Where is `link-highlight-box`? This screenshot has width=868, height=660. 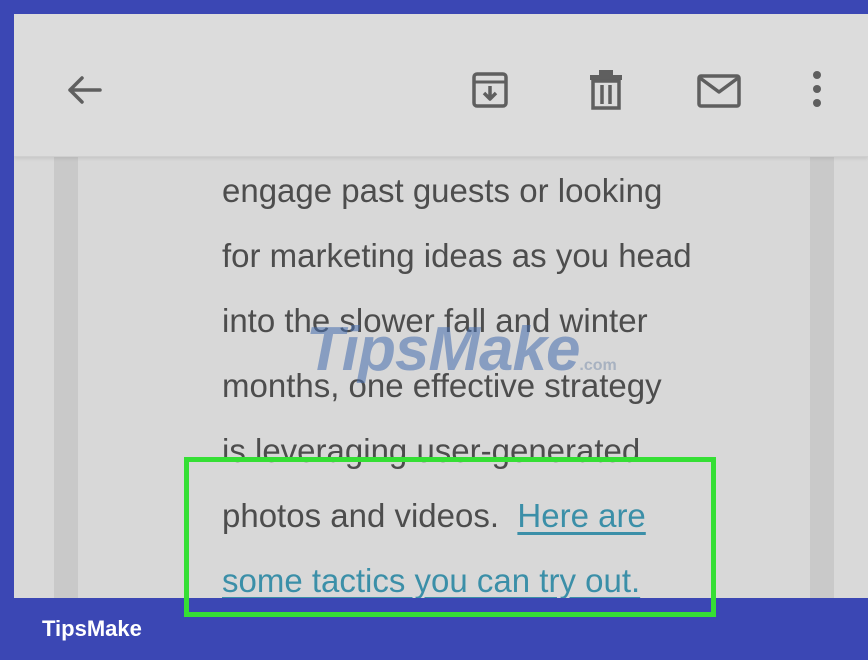 link-highlight-box is located at coordinates (450, 537).